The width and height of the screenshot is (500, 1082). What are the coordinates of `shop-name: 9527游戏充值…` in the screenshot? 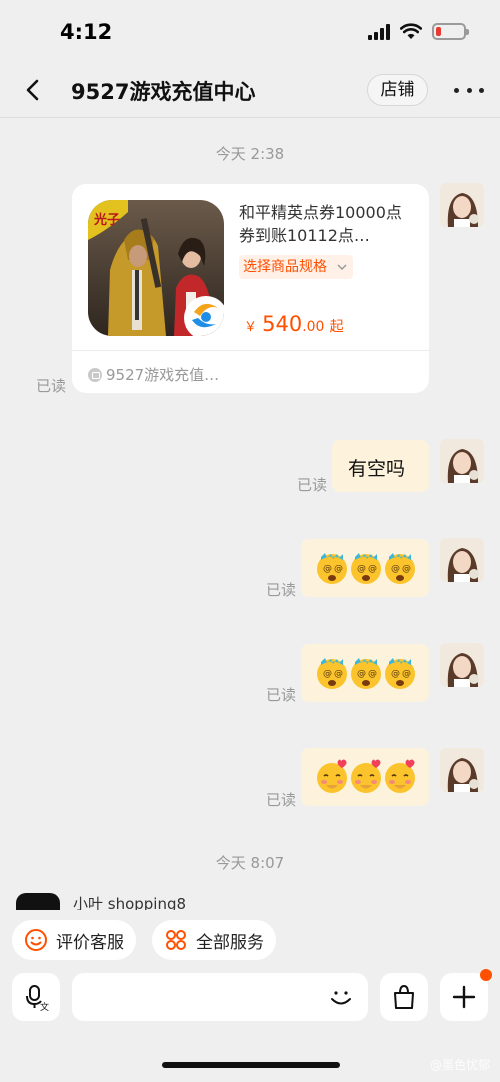 It's located at (163, 375).